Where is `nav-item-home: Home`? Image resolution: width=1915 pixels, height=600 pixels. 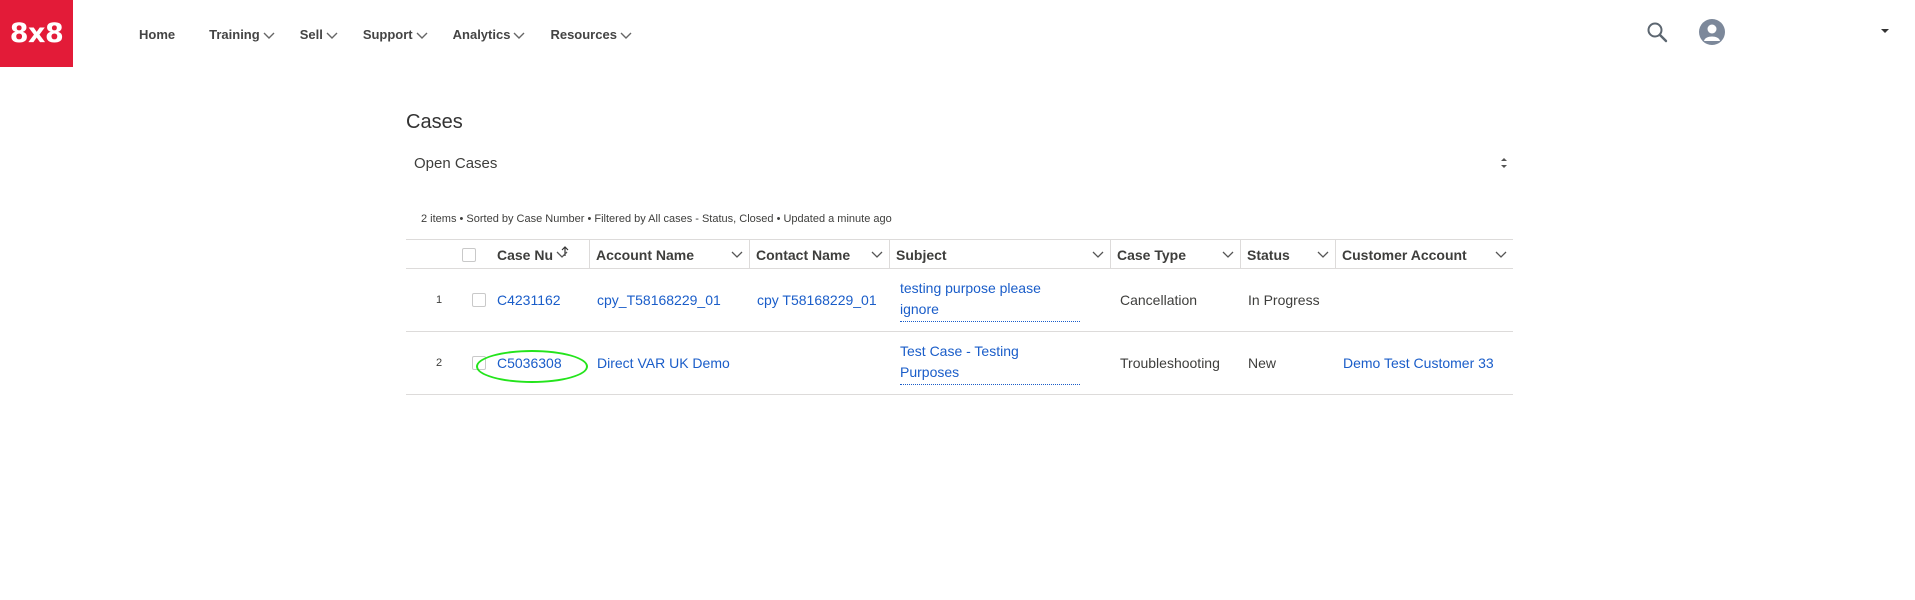
nav-item-home: Home is located at coordinates (157, 34).